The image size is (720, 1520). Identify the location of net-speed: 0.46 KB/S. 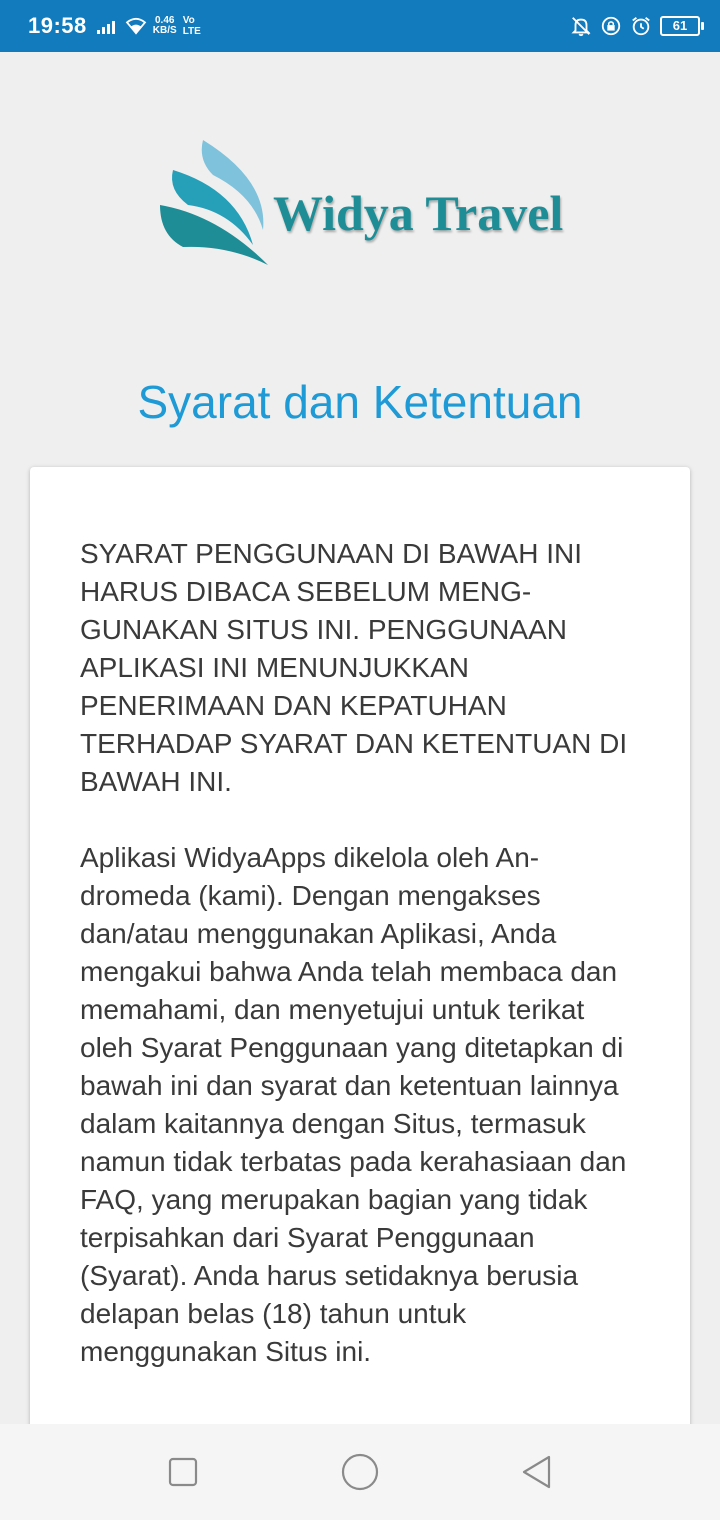
(165, 26).